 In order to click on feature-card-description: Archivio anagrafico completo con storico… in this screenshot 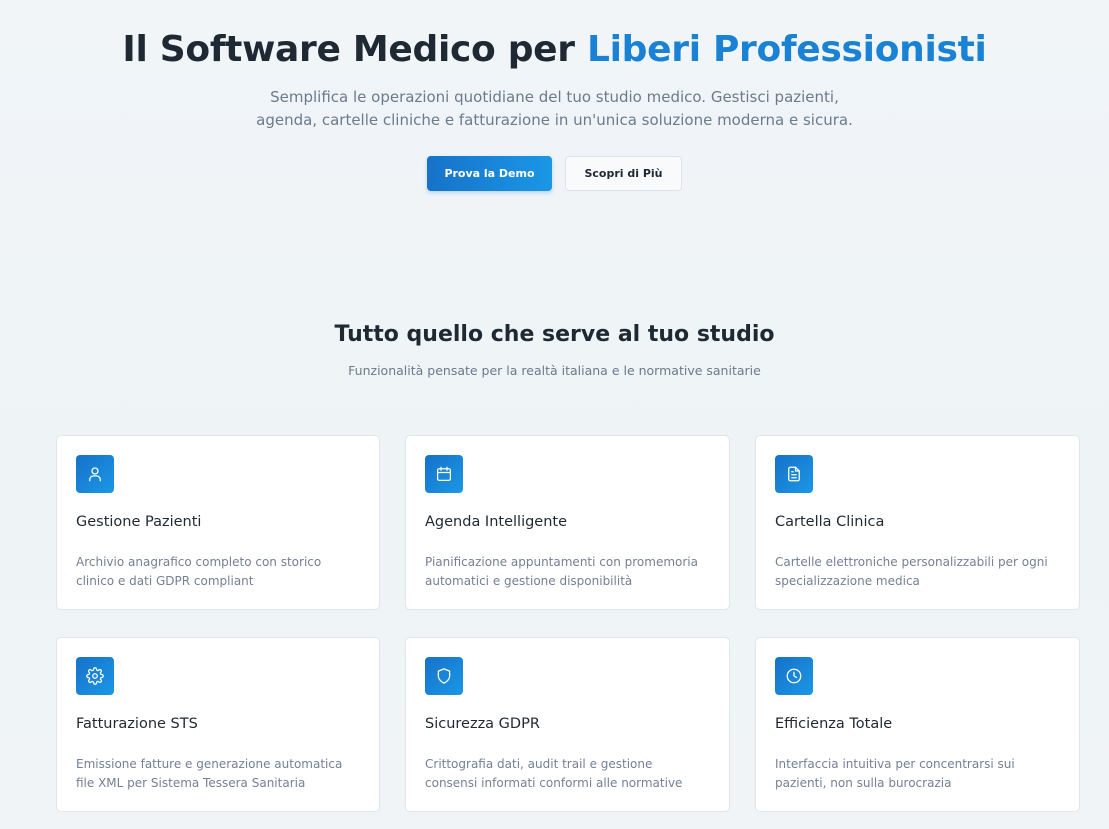, I will do `click(199, 571)`.